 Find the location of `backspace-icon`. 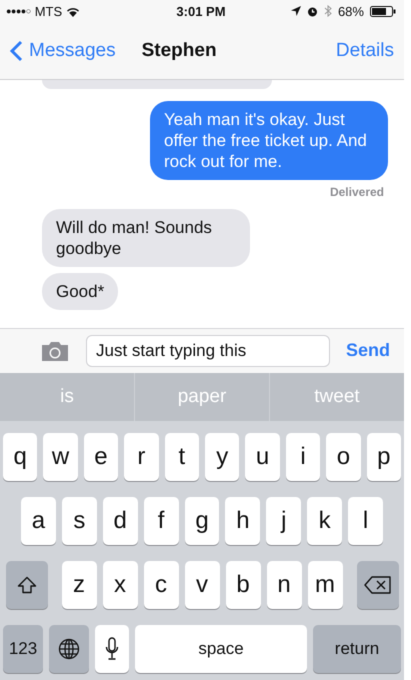

backspace-icon is located at coordinates (378, 585).